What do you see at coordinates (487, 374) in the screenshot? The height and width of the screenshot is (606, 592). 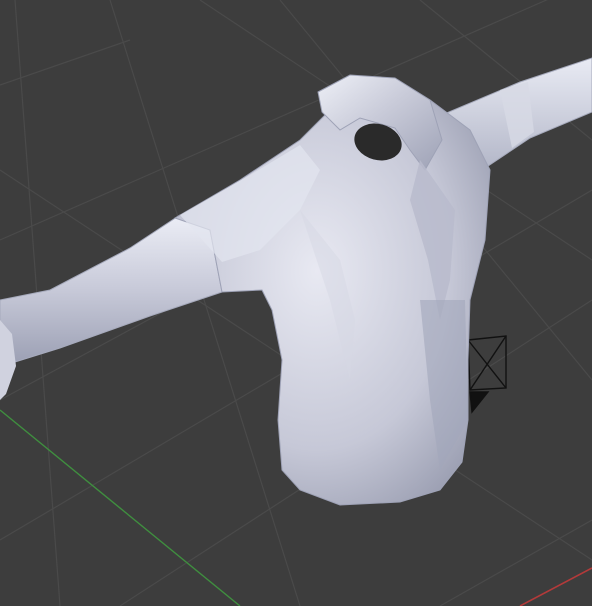 I see `camera-object` at bounding box center [487, 374].